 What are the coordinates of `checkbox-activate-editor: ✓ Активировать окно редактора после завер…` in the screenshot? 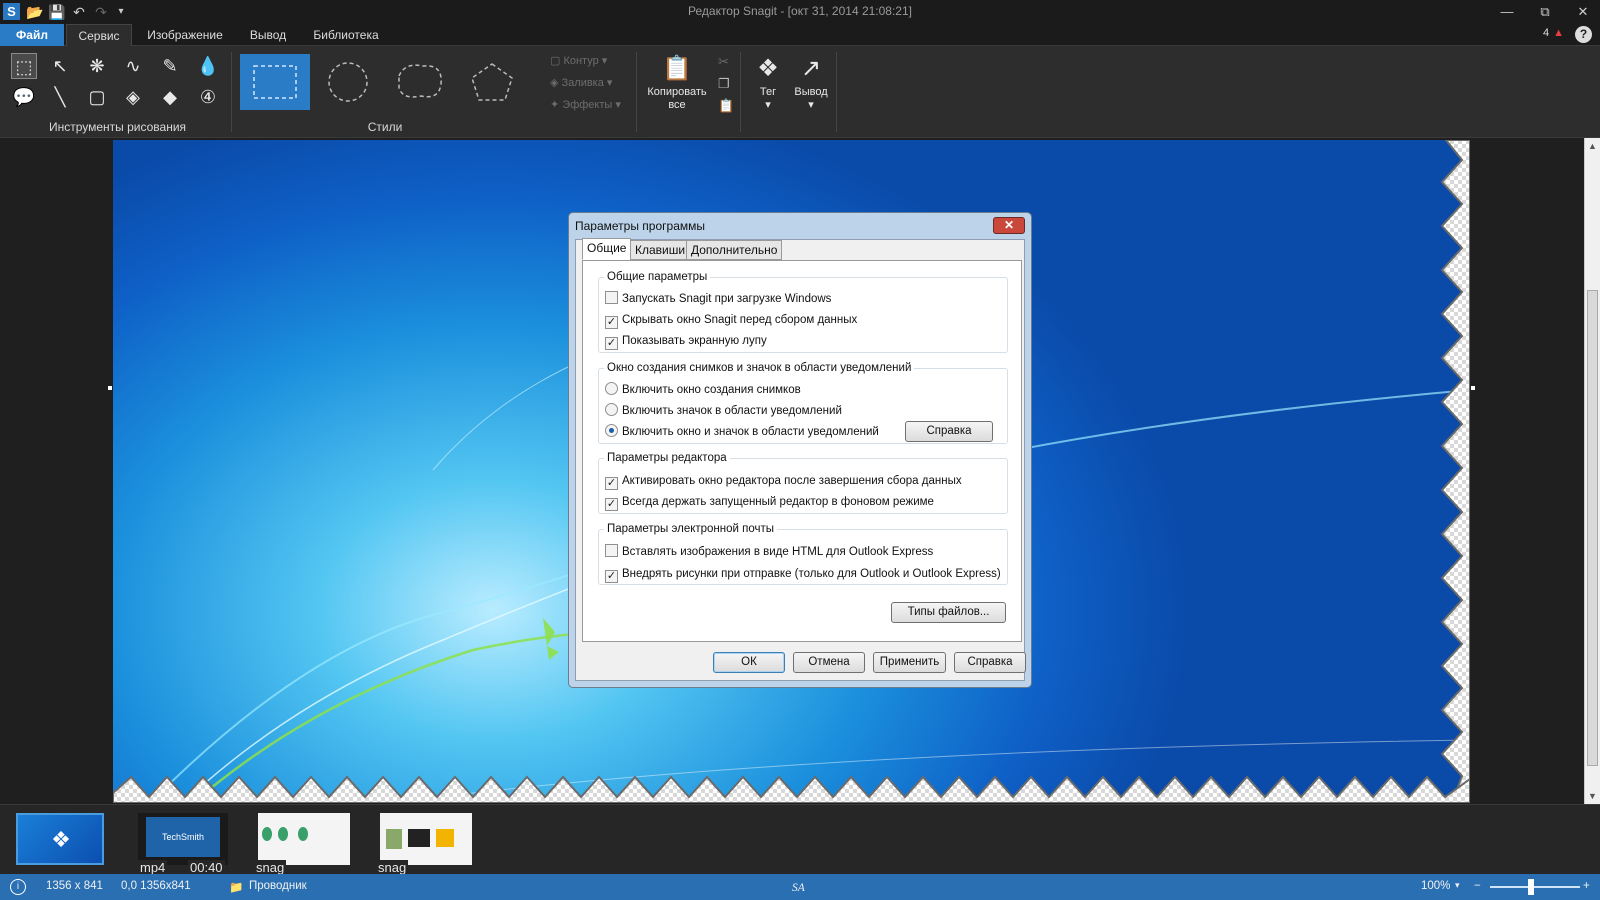 It's located at (783, 481).